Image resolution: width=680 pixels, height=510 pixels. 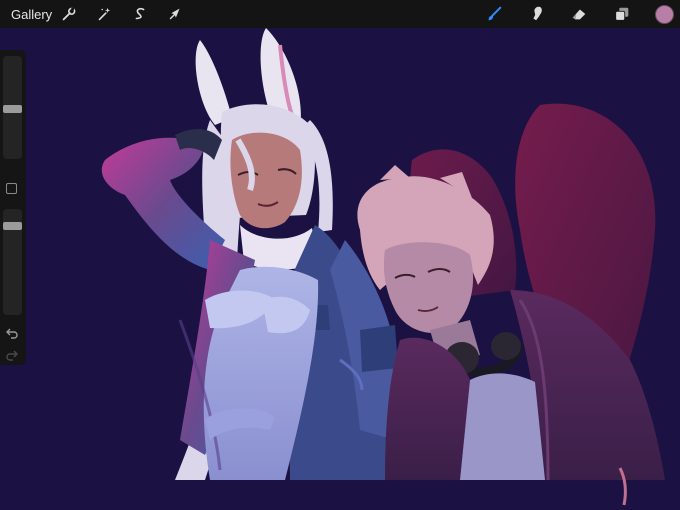 I want to click on opacity-thumb, so click(x=12, y=226).